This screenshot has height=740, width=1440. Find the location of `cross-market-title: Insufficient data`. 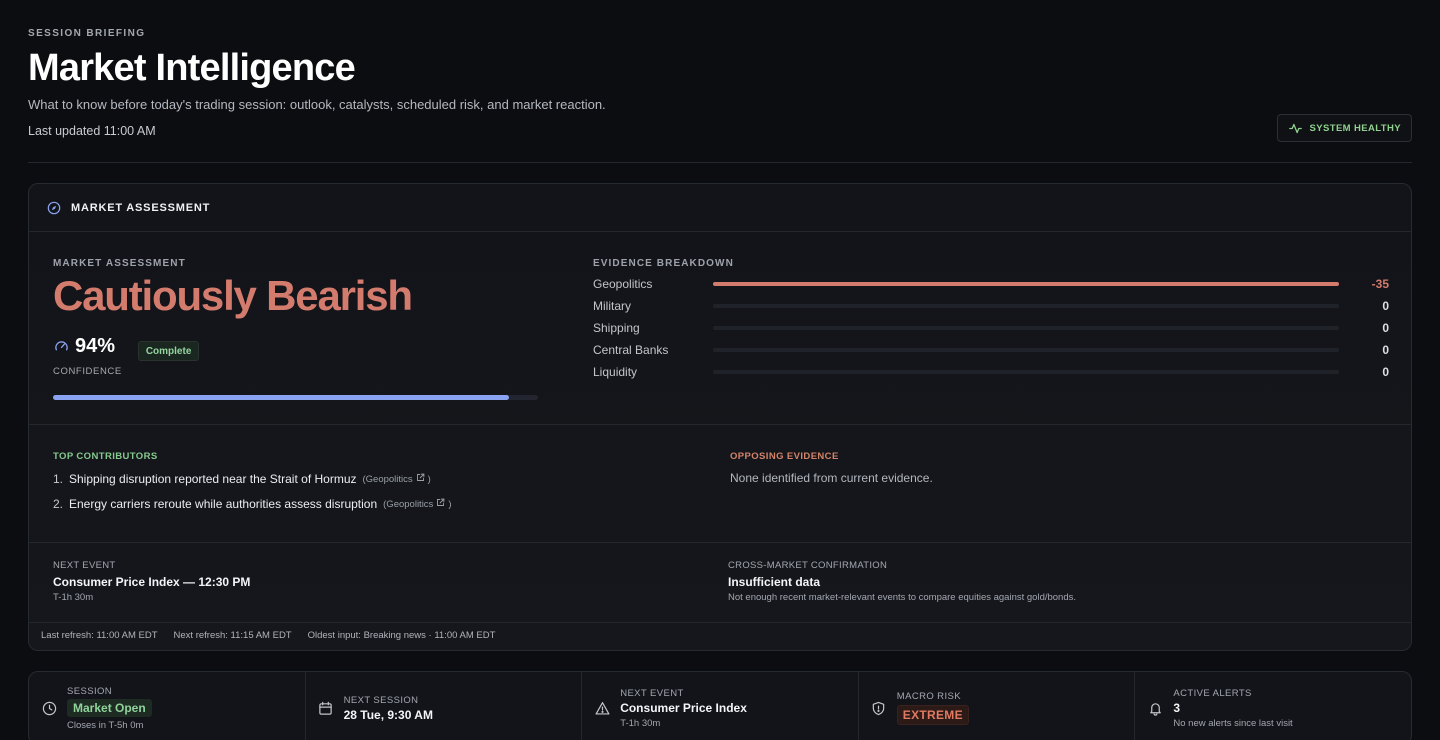

cross-market-title: Insufficient data is located at coordinates (774, 582).